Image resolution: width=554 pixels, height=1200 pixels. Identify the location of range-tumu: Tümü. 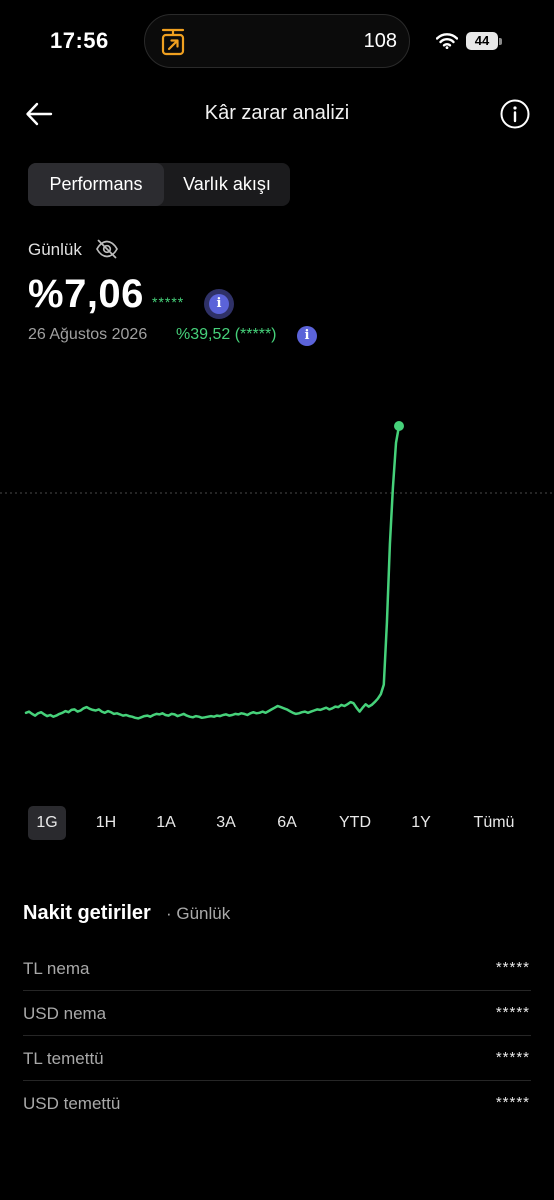
(494, 823).